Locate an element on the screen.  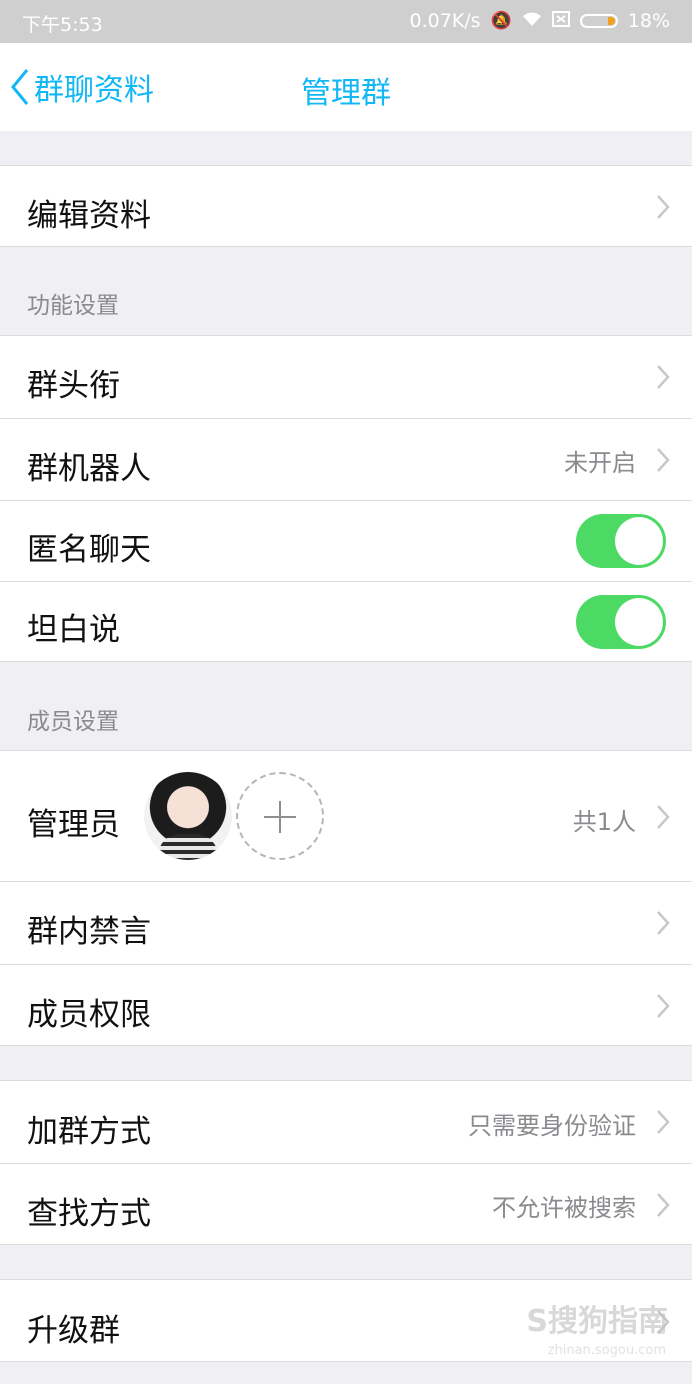
status-right: 0.07K/s 🔕 18% is located at coordinates (540, 21).